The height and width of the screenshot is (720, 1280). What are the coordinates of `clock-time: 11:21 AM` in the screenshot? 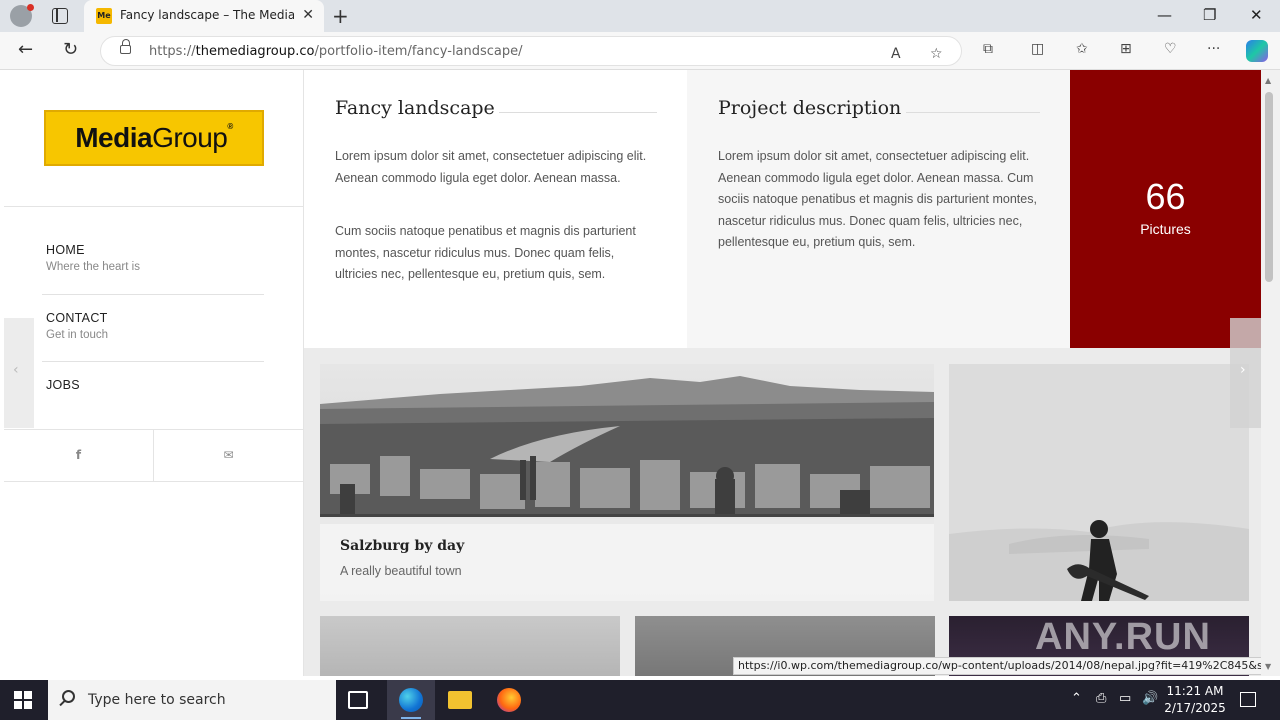 It's located at (1195, 691).